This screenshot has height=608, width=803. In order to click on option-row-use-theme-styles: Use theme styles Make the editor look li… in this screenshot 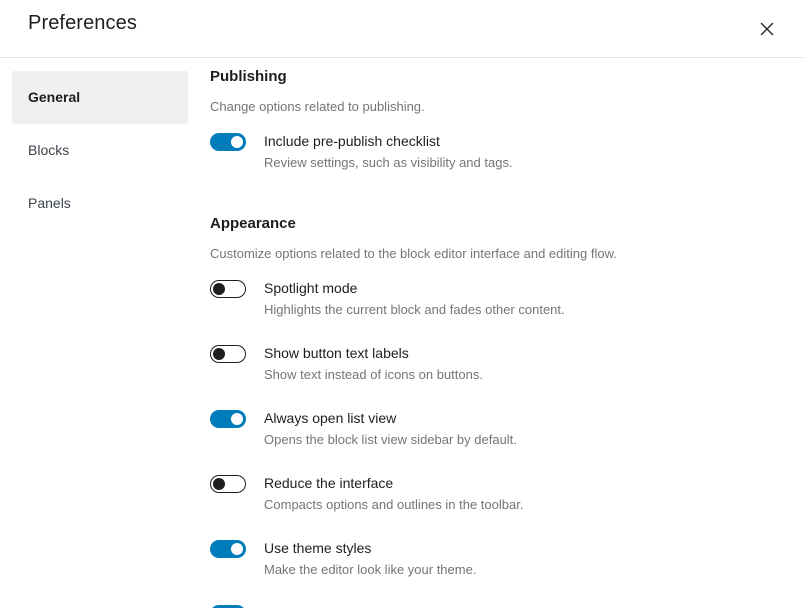, I will do `click(496, 559)`.